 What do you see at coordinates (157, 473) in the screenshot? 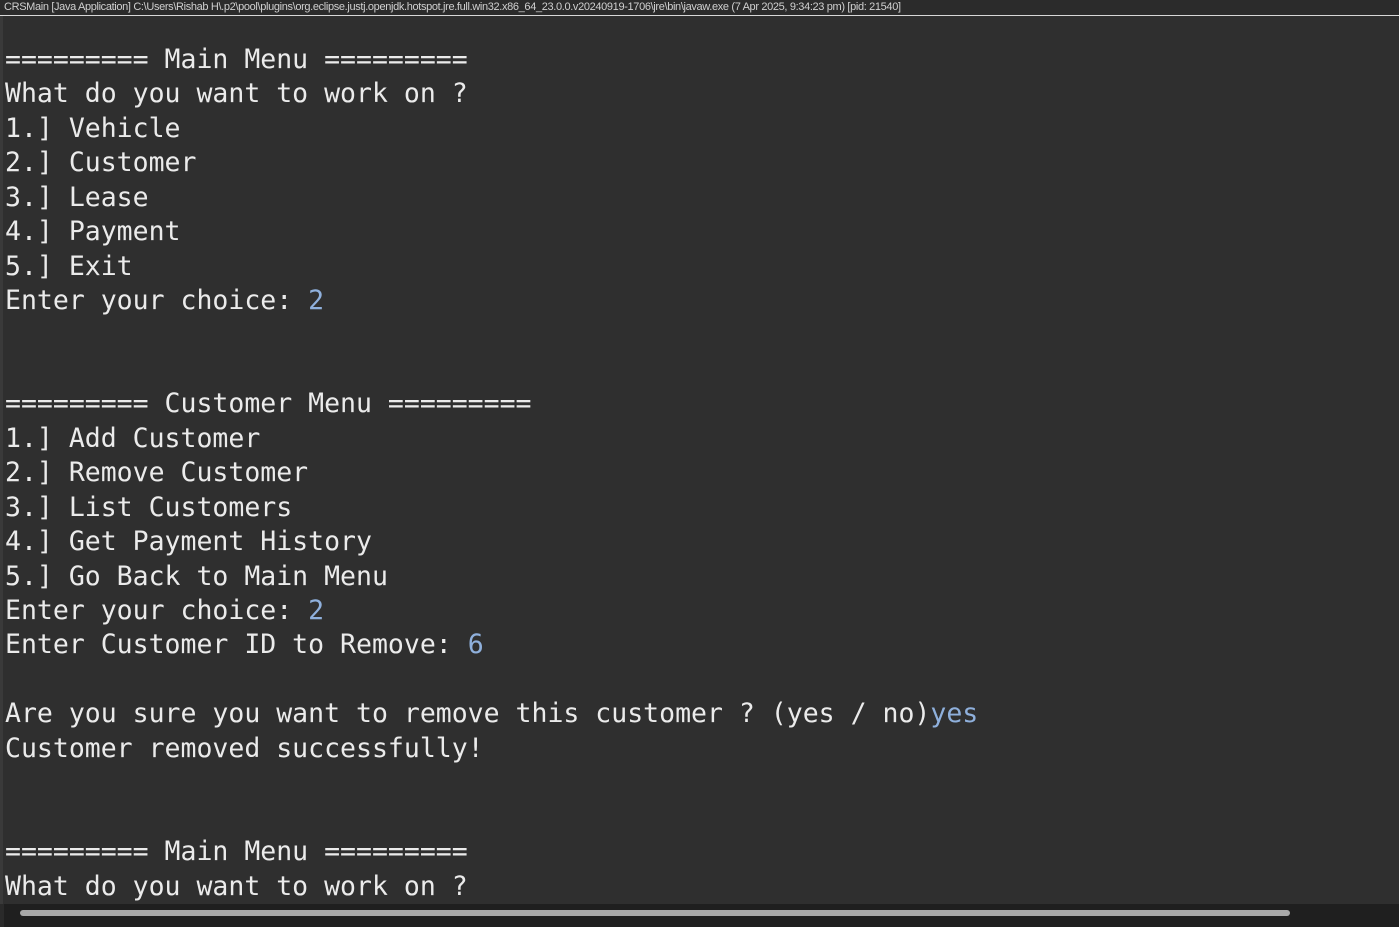
I see `console-line-text: 2.] Remove Customer` at bounding box center [157, 473].